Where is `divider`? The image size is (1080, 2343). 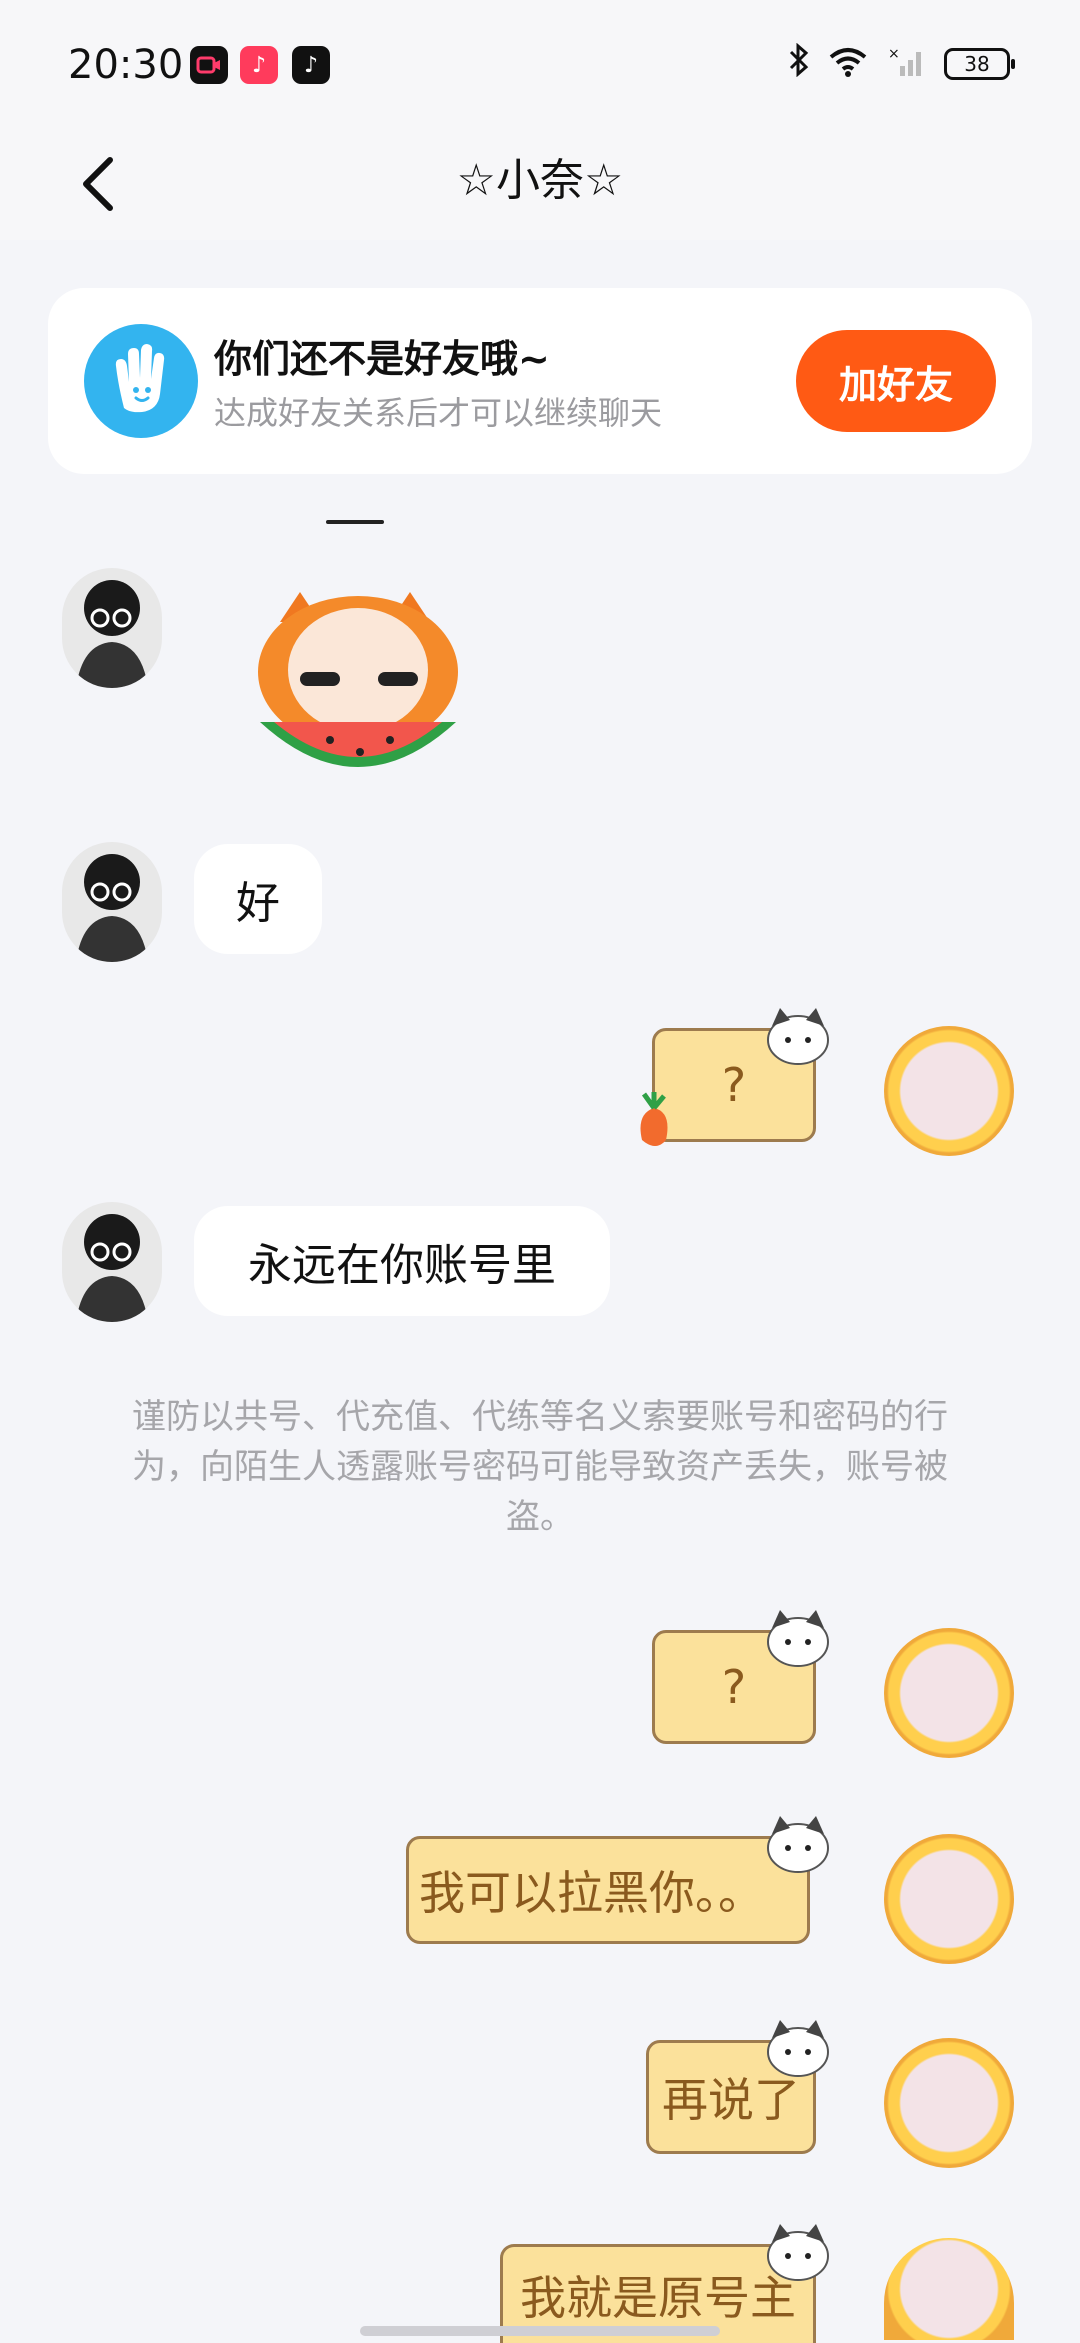 divider is located at coordinates (355, 522).